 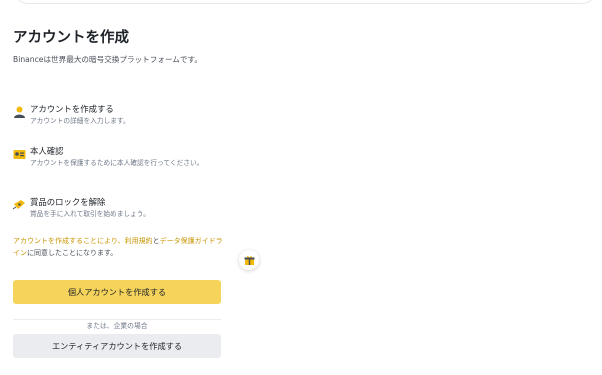 I want to click on top-card-edge, so click(x=305, y=2).